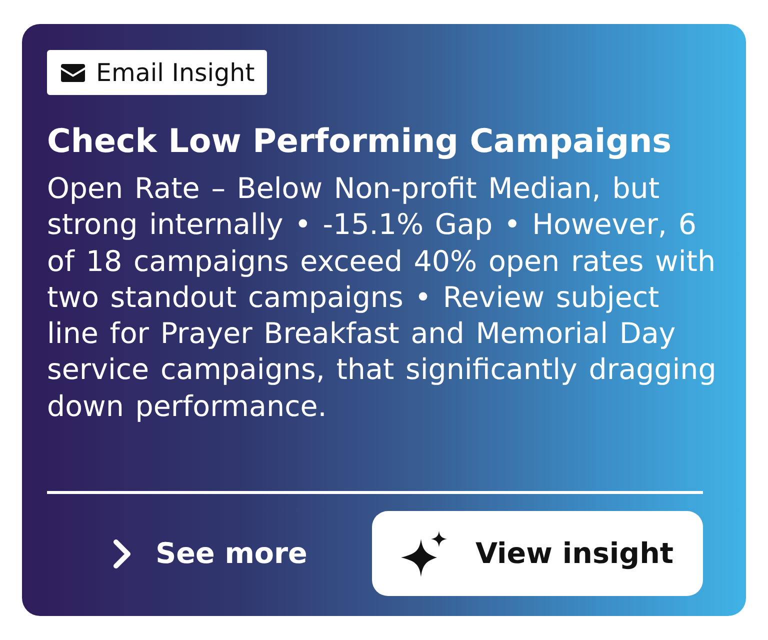 The image size is (768, 640). What do you see at coordinates (122, 554) in the screenshot?
I see `chevron-right-icon` at bounding box center [122, 554].